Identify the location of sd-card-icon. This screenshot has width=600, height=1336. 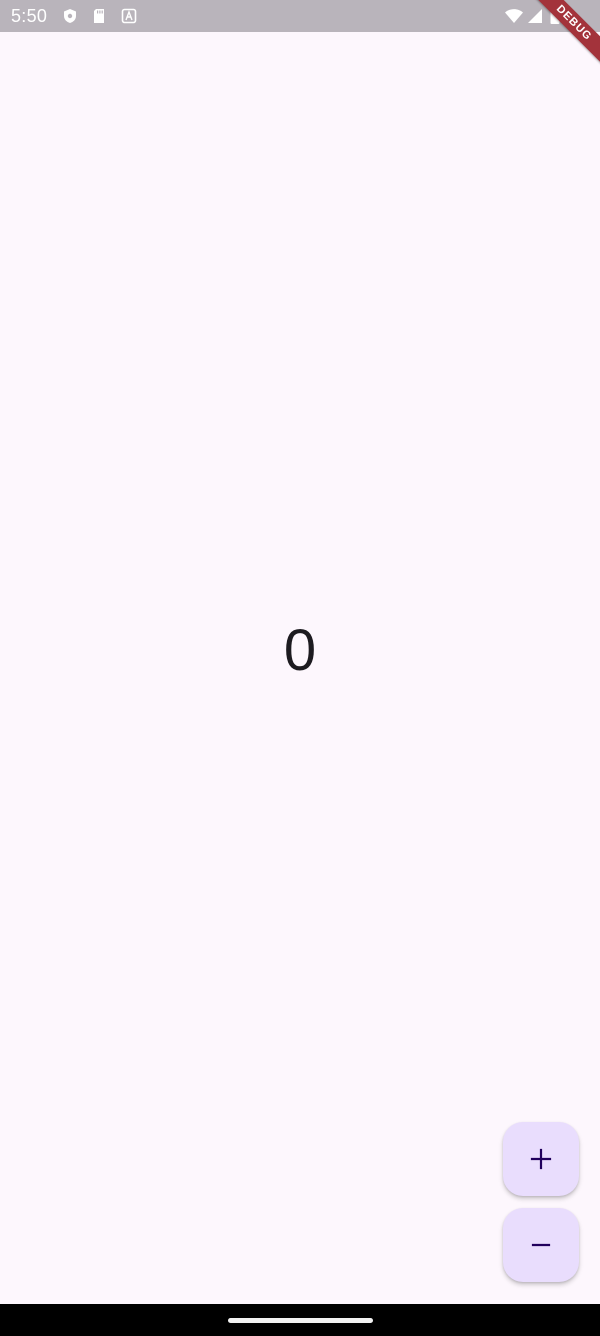
(99, 16).